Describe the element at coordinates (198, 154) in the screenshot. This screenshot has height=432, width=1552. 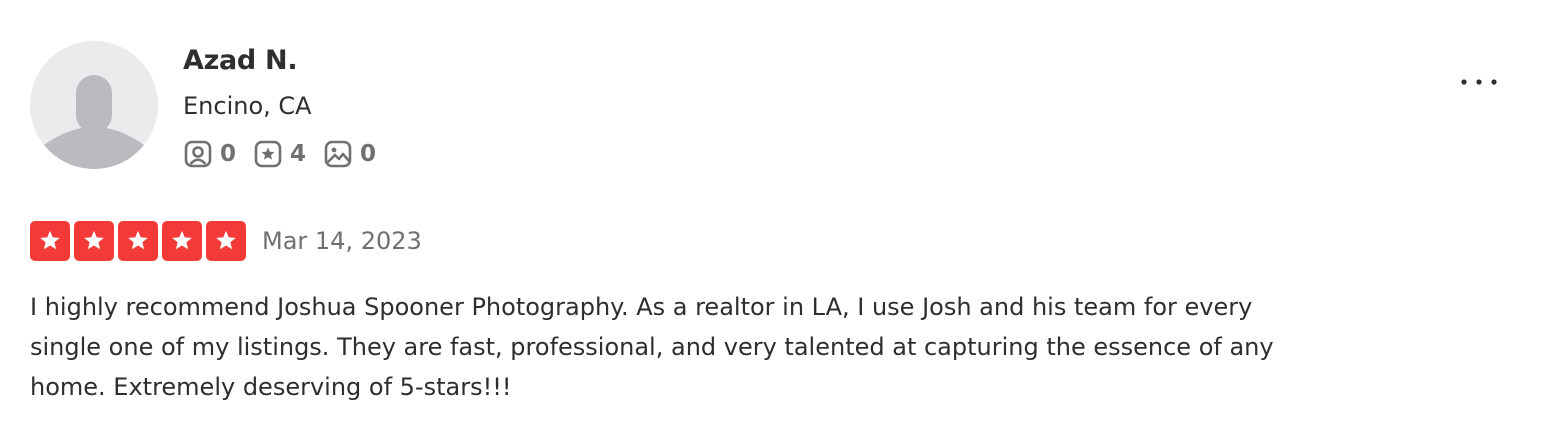
I see `friends-icon` at that location.